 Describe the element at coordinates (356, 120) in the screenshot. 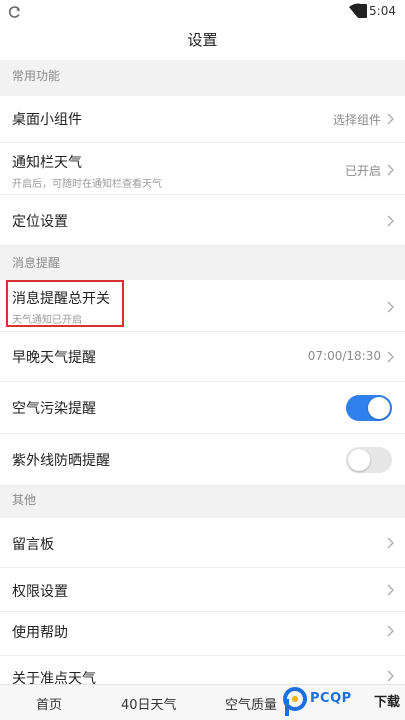

I see `row-value: 选择组件` at that location.